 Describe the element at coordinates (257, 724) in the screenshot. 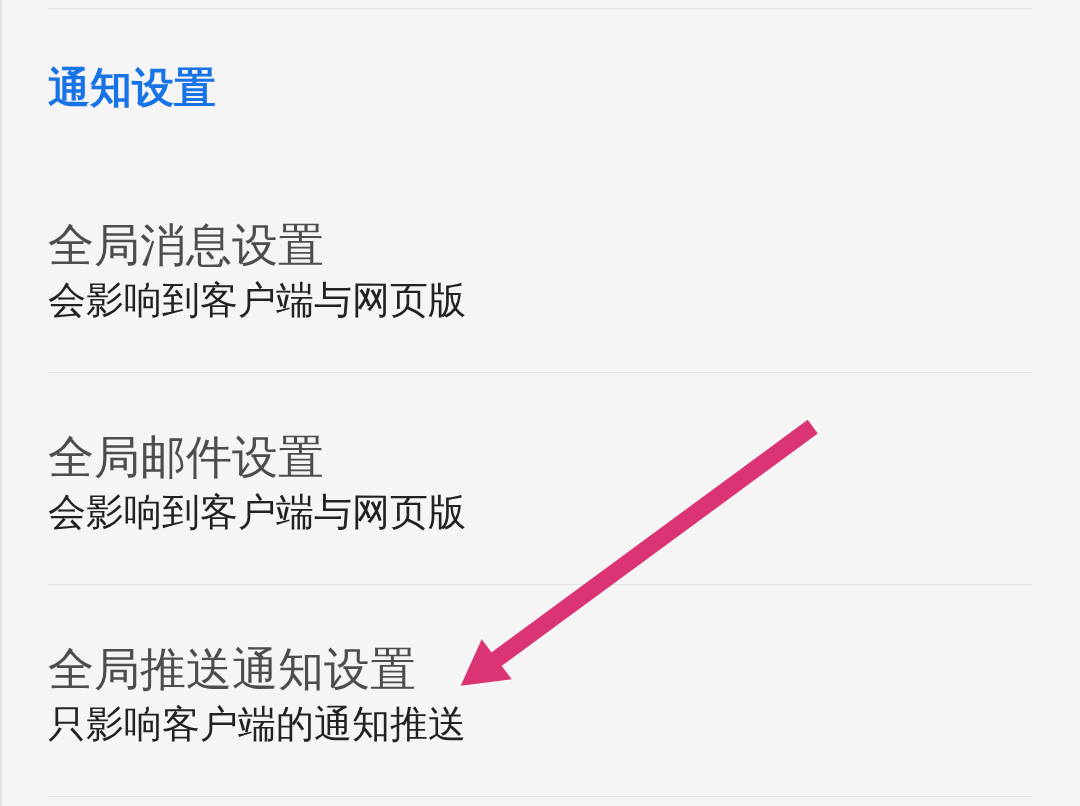

I see `setting-description: 只影响客户端的通知推送` at that location.